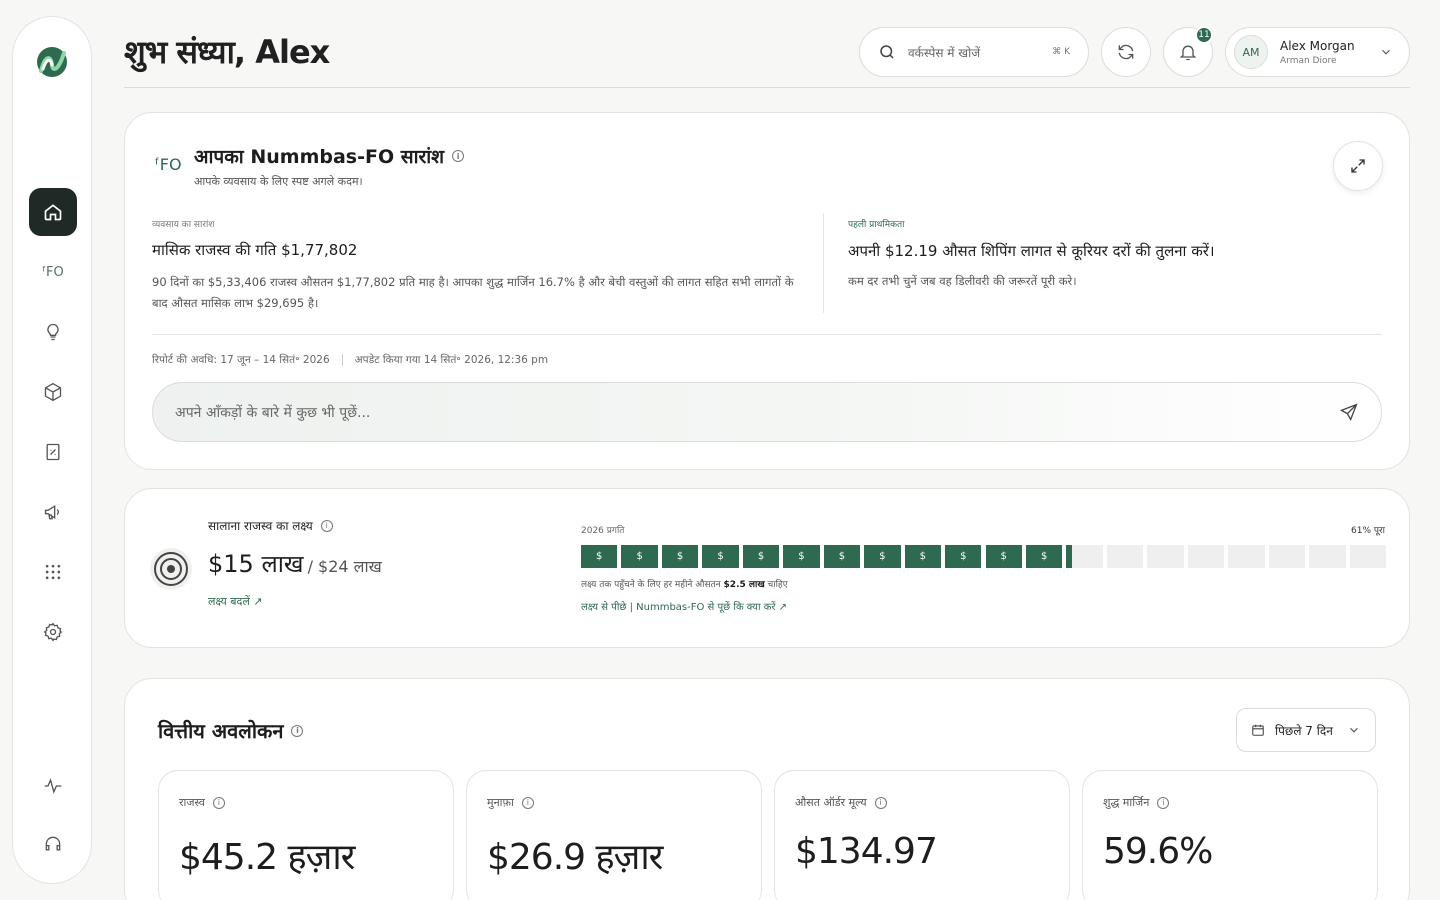  Describe the element at coordinates (168, 164) in the screenshot. I see `fo-icon: ᶠFO` at that location.